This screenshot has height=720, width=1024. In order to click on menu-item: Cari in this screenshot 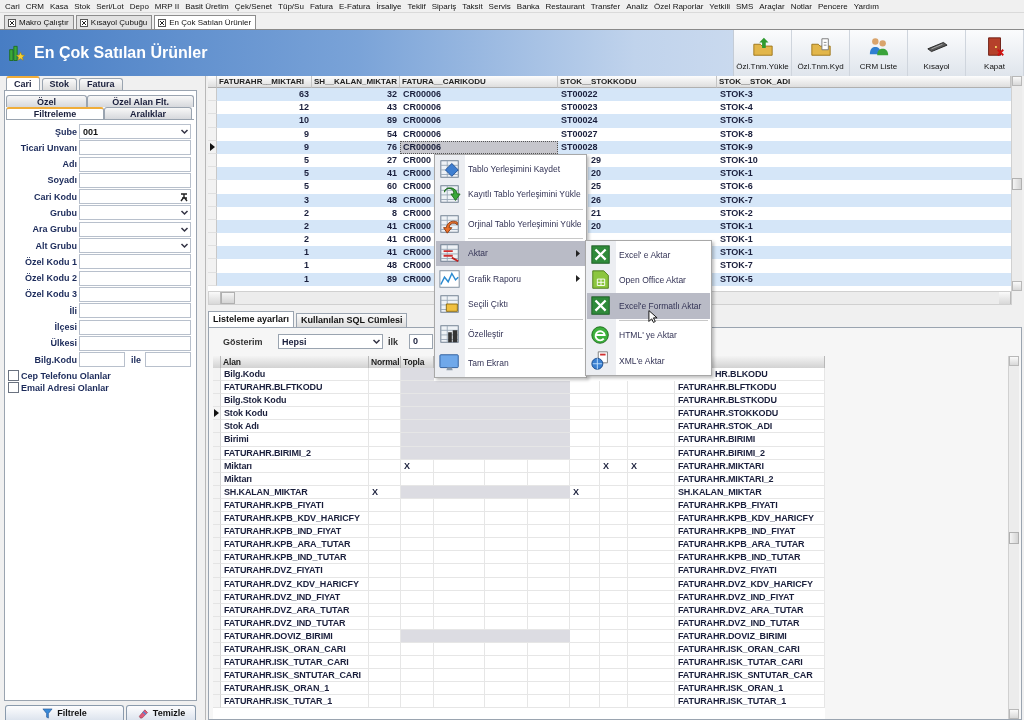, I will do `click(12, 6)`.